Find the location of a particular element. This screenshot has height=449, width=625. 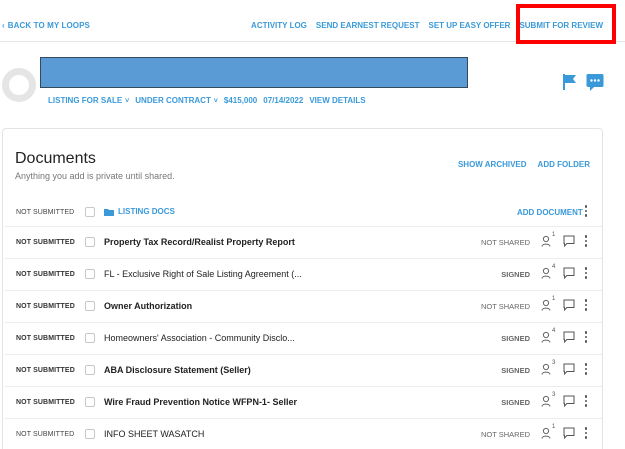

document-name: ABA Disclosure Statement (Seller) is located at coordinates (177, 370).